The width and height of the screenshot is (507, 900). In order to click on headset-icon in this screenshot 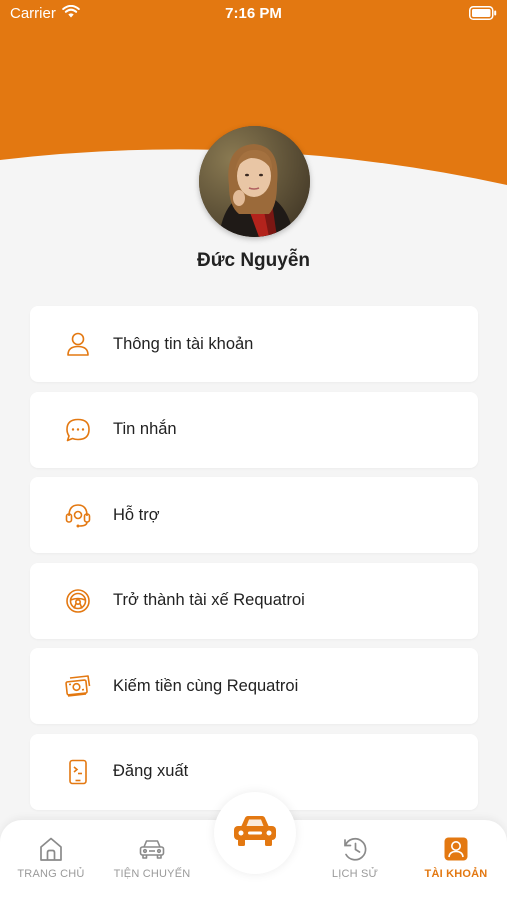, I will do `click(78, 515)`.